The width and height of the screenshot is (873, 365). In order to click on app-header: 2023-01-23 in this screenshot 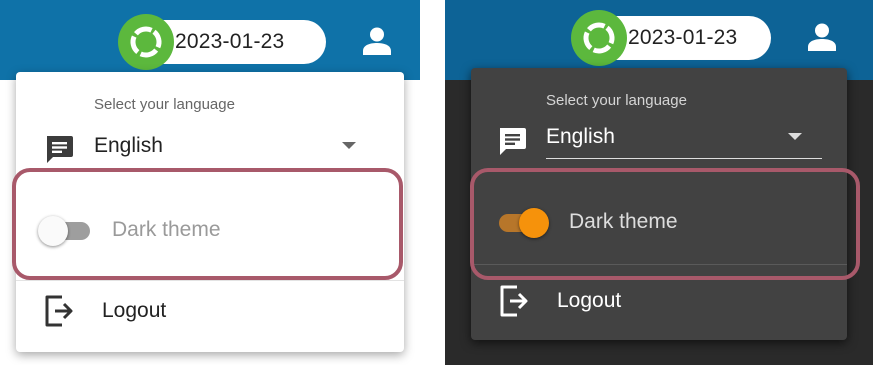, I will do `click(210, 40)`.